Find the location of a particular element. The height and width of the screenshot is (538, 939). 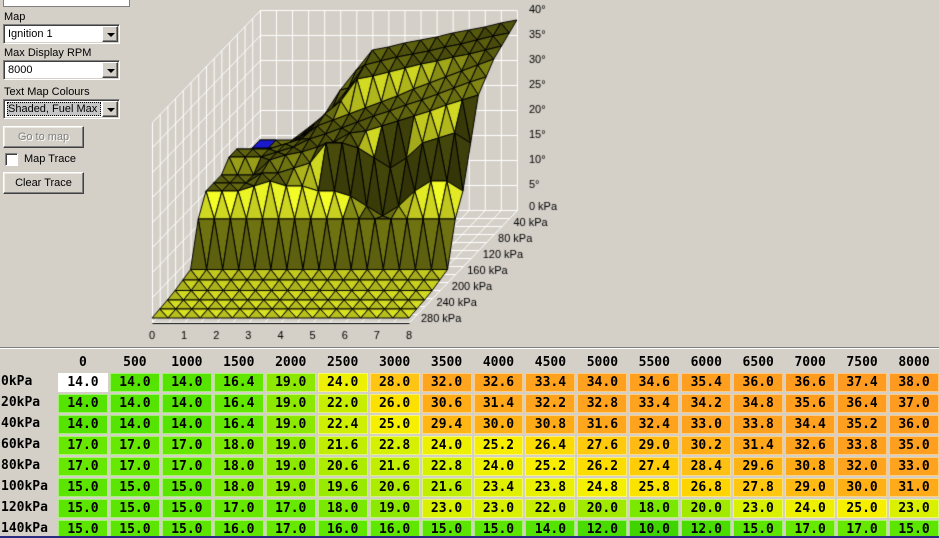

map-cell: 33.4 is located at coordinates (654, 403).